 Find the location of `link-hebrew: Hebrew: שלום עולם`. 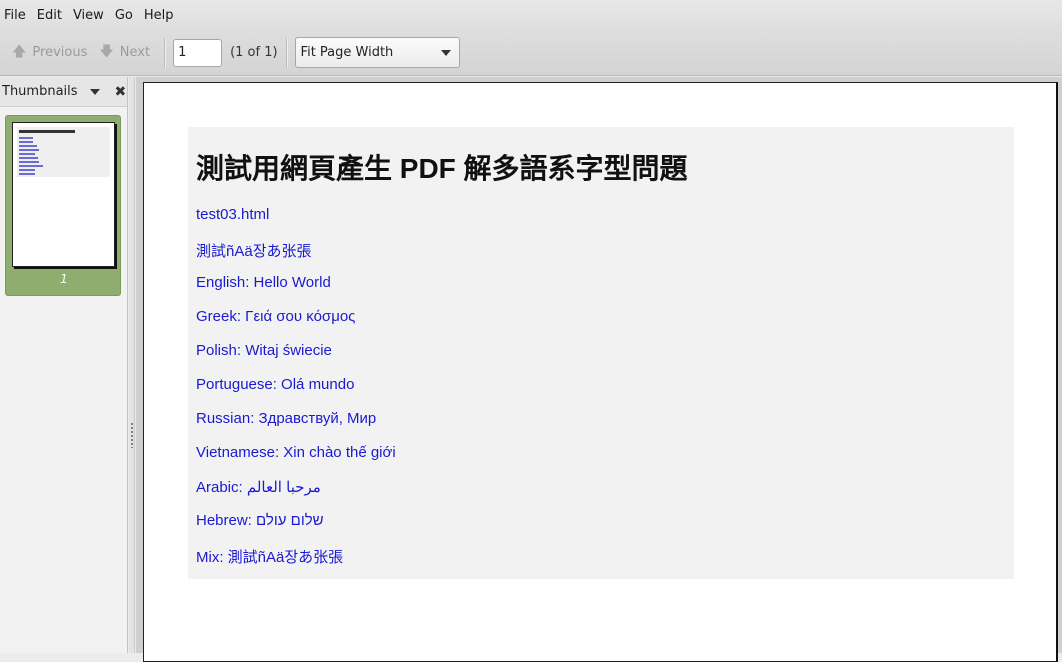

link-hebrew: Hebrew: שלום עולם is located at coordinates (260, 520).